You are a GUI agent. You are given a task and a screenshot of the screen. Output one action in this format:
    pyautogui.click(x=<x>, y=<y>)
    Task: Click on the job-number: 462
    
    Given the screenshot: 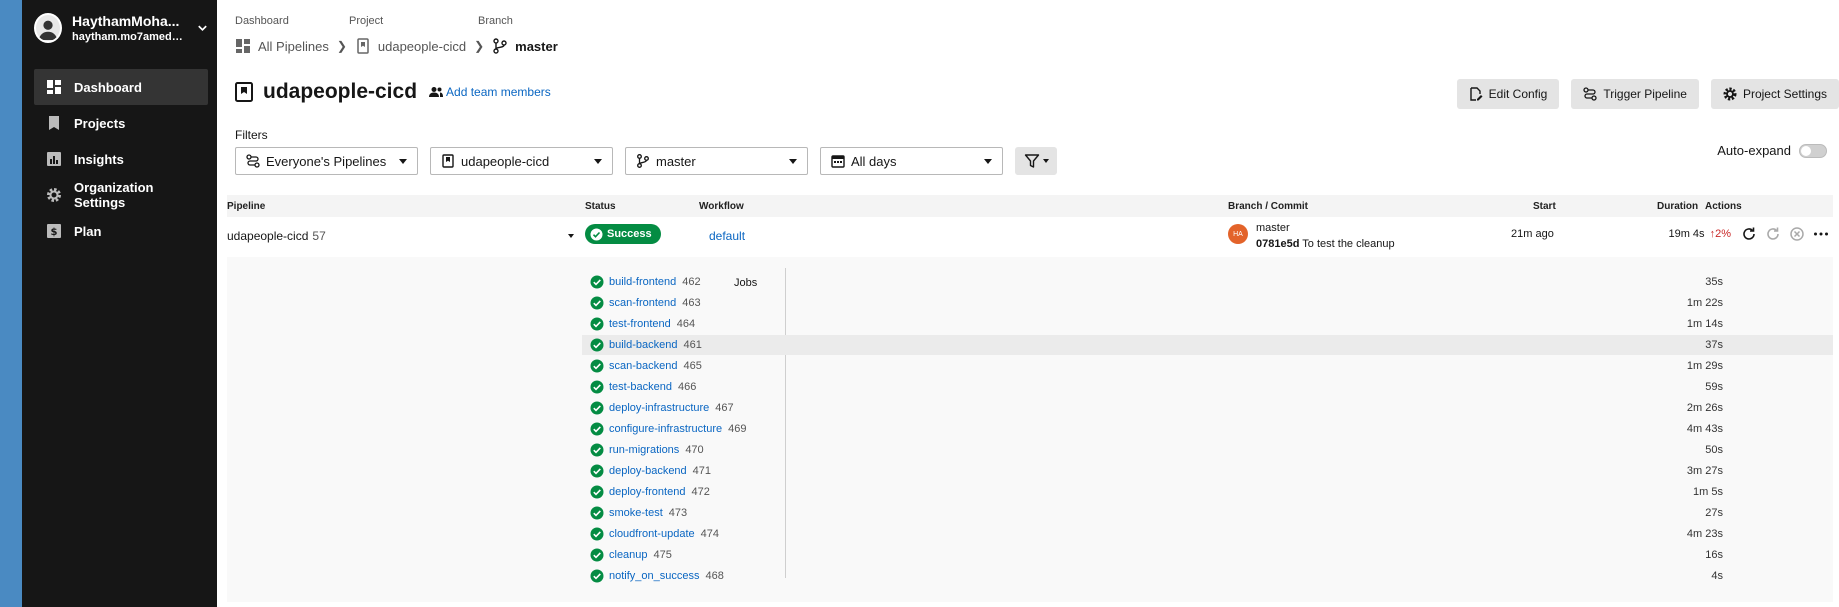 What is the action you would take?
    pyautogui.click(x=691, y=282)
    